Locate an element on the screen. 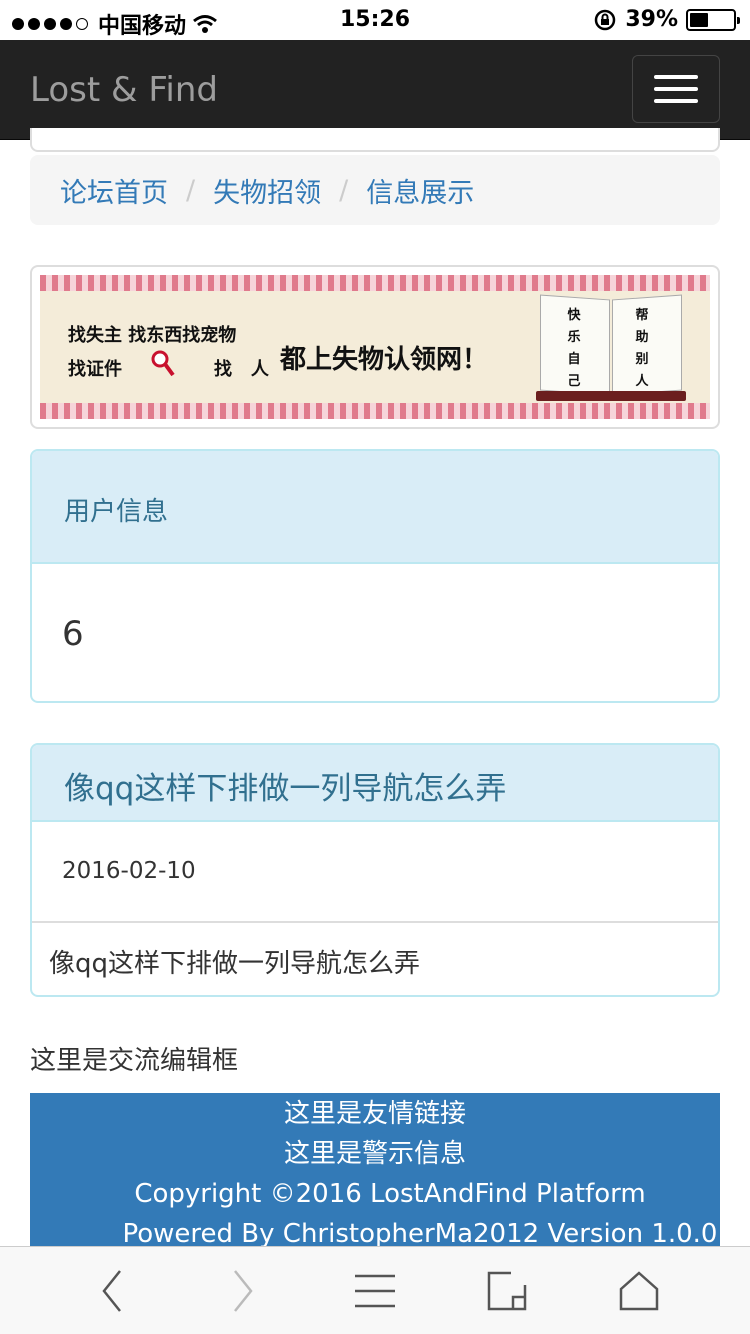  home-icon is located at coordinates (639, 1291).